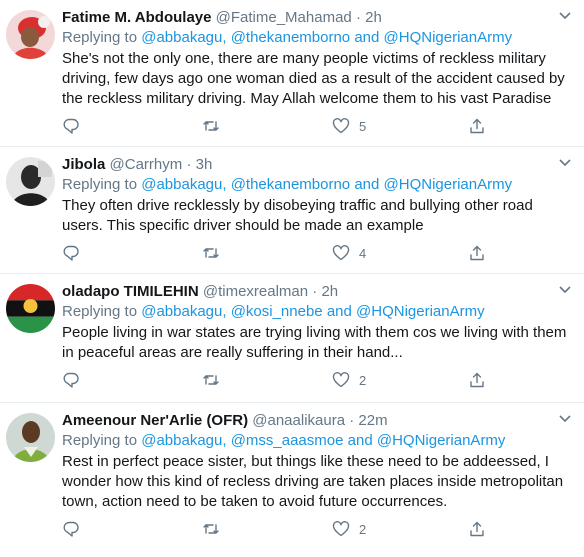 The height and width of the screenshot is (557, 584). What do you see at coordinates (363, 253) in the screenshot?
I see `like-count: 4` at bounding box center [363, 253].